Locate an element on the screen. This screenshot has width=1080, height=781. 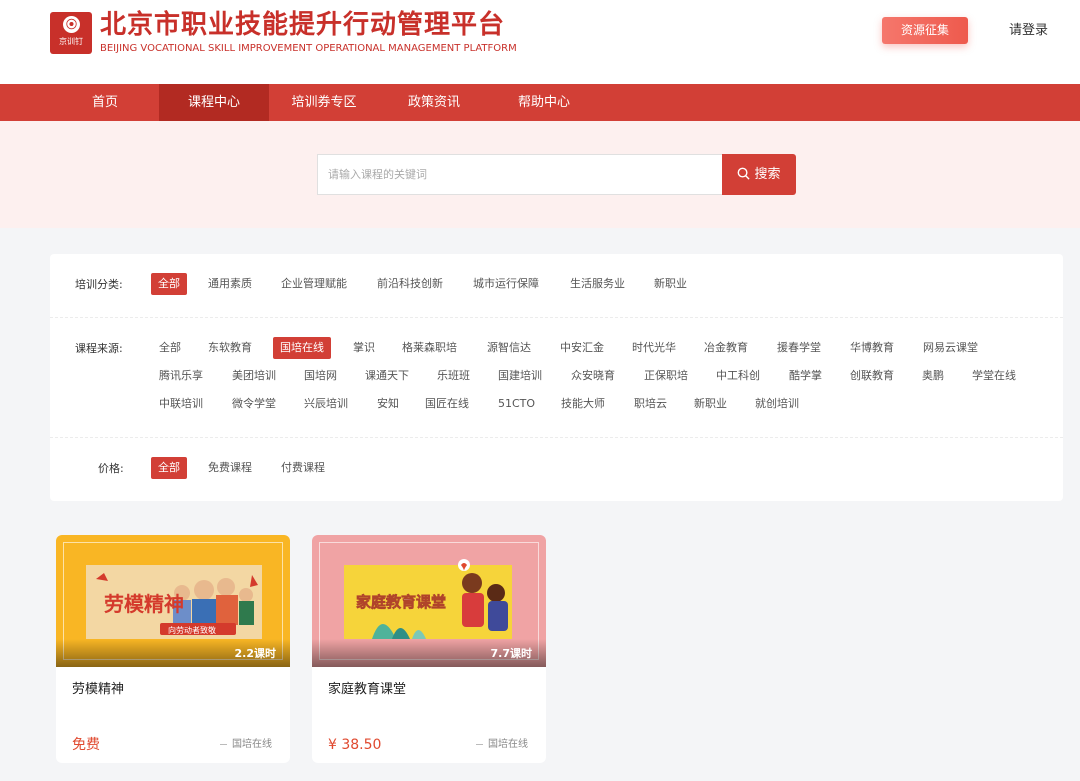
nav-item-voucher: 培训券专区 is located at coordinates (324, 102).